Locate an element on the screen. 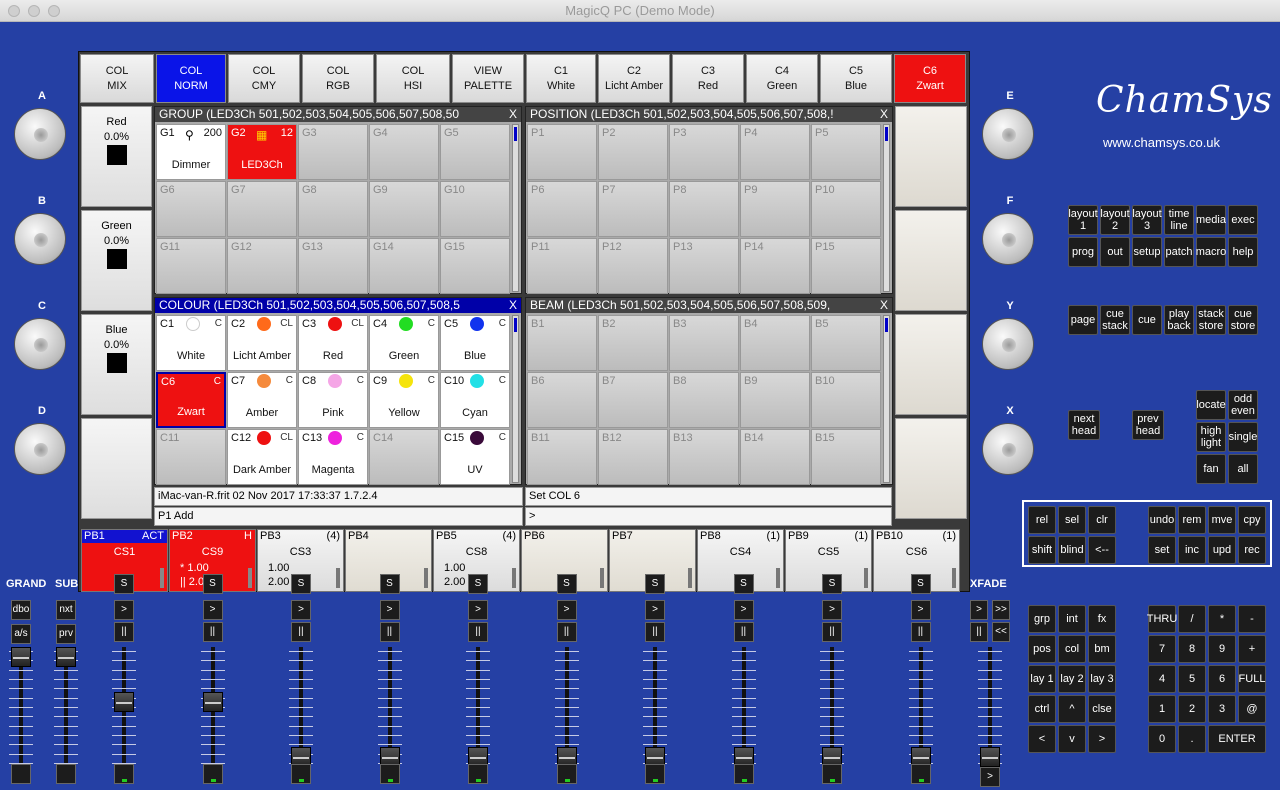 This screenshot has height=790, width=1280. encoder-blue-box: Blue 0.0% is located at coordinates (116, 364).